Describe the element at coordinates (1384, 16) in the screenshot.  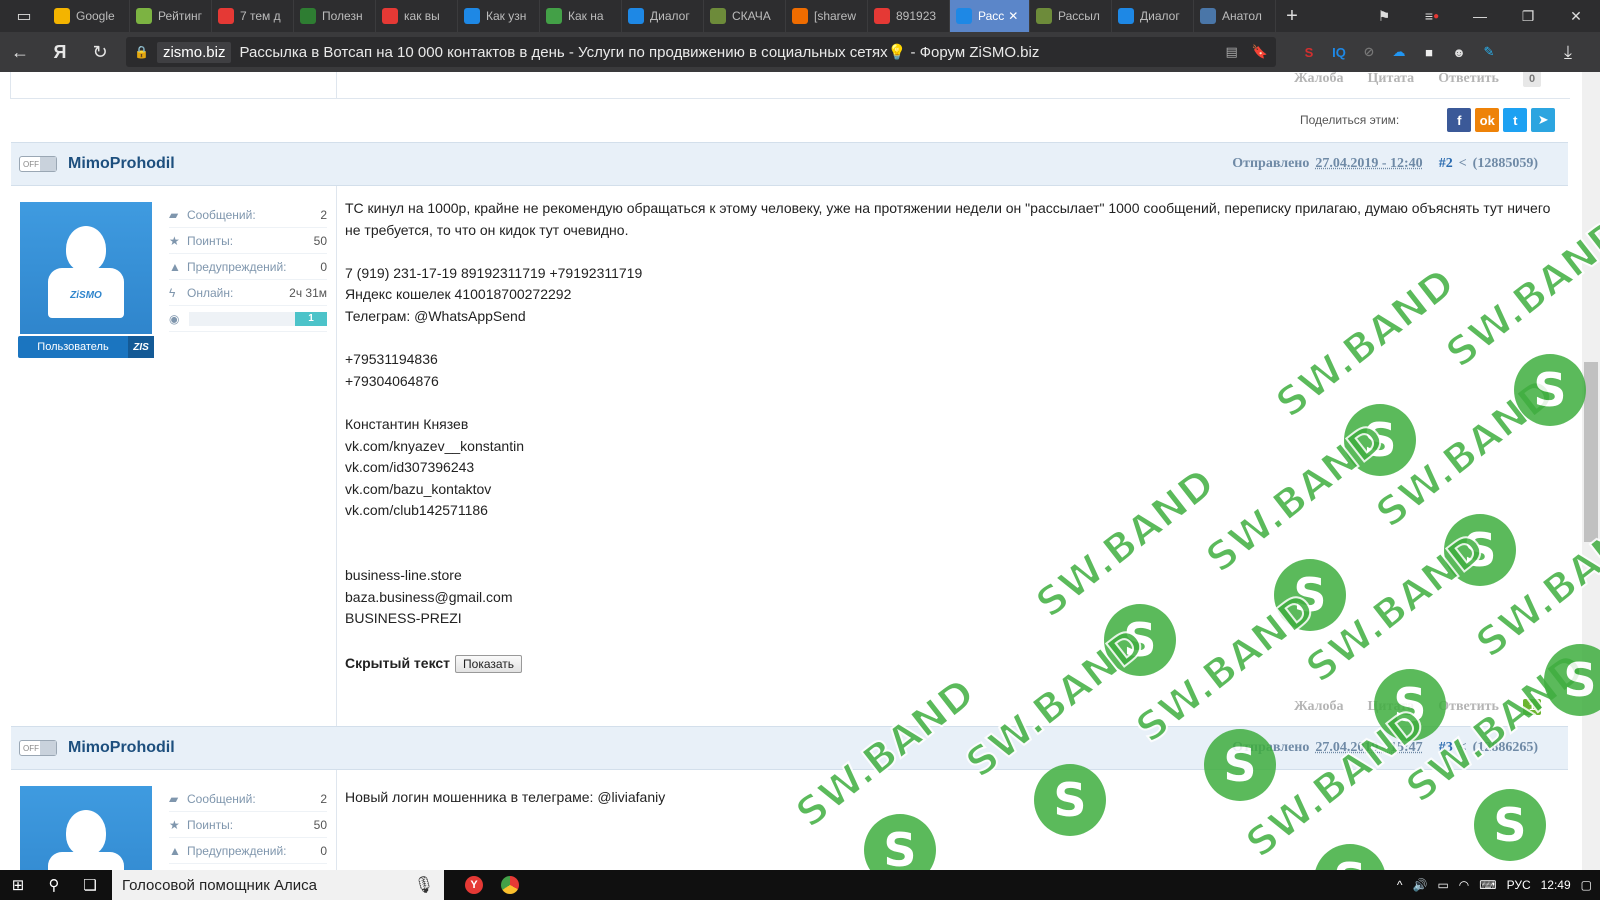
I see `bookmarks-icon: ⚑` at that location.